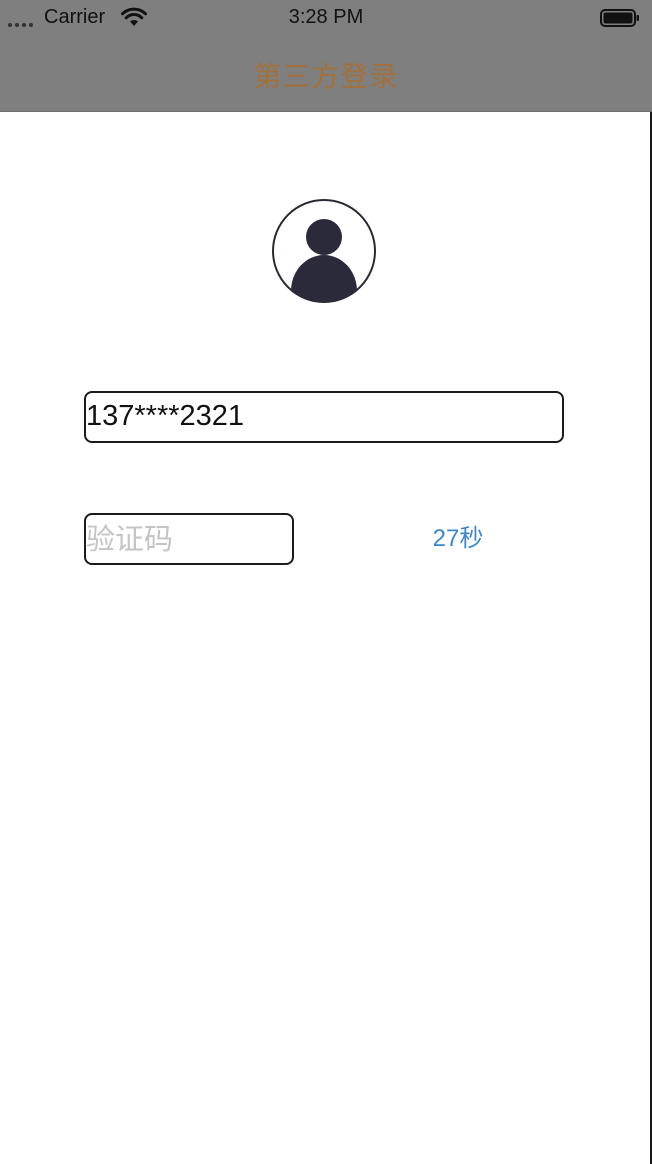 The width and height of the screenshot is (652, 1164). I want to click on status-bar: Carrier 3:28 PM, so click(326, 18).